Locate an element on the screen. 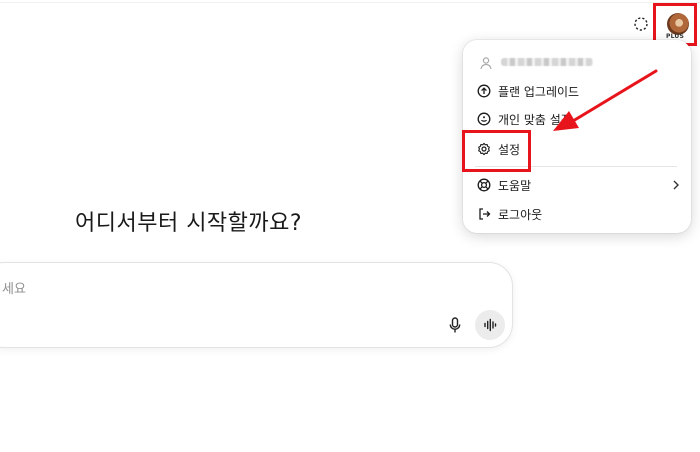 The height and width of the screenshot is (452, 700). plan-badge: PLUS is located at coordinates (674, 36).